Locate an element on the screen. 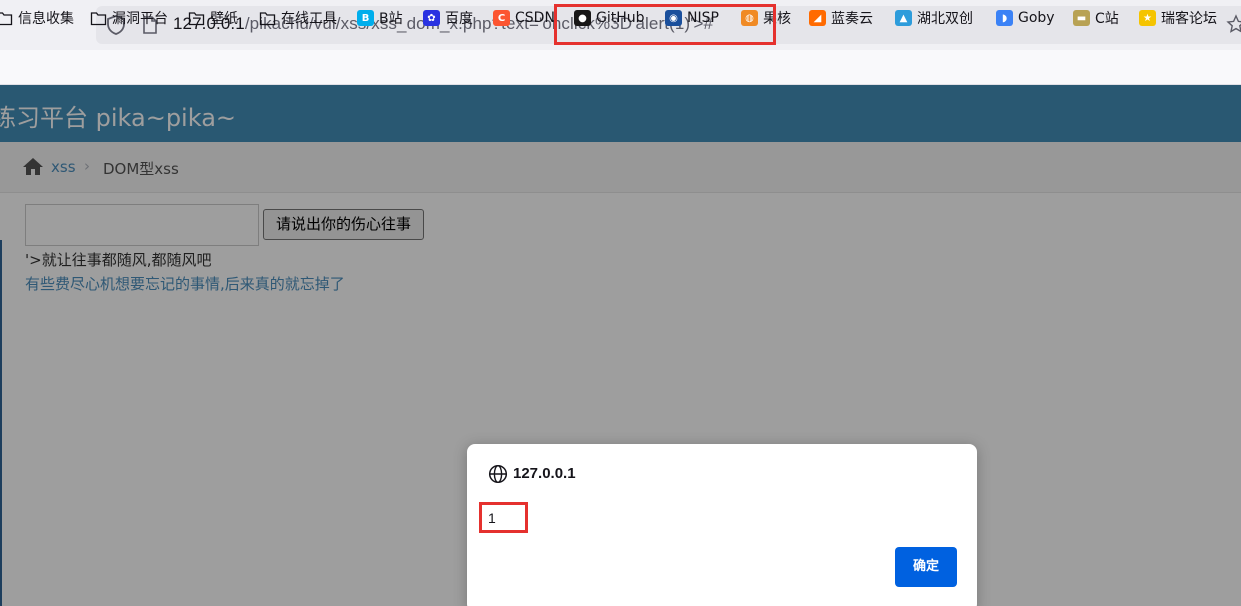 This screenshot has height=606, width=1241. bookmark-item: 信息收集 is located at coordinates (37, 18).